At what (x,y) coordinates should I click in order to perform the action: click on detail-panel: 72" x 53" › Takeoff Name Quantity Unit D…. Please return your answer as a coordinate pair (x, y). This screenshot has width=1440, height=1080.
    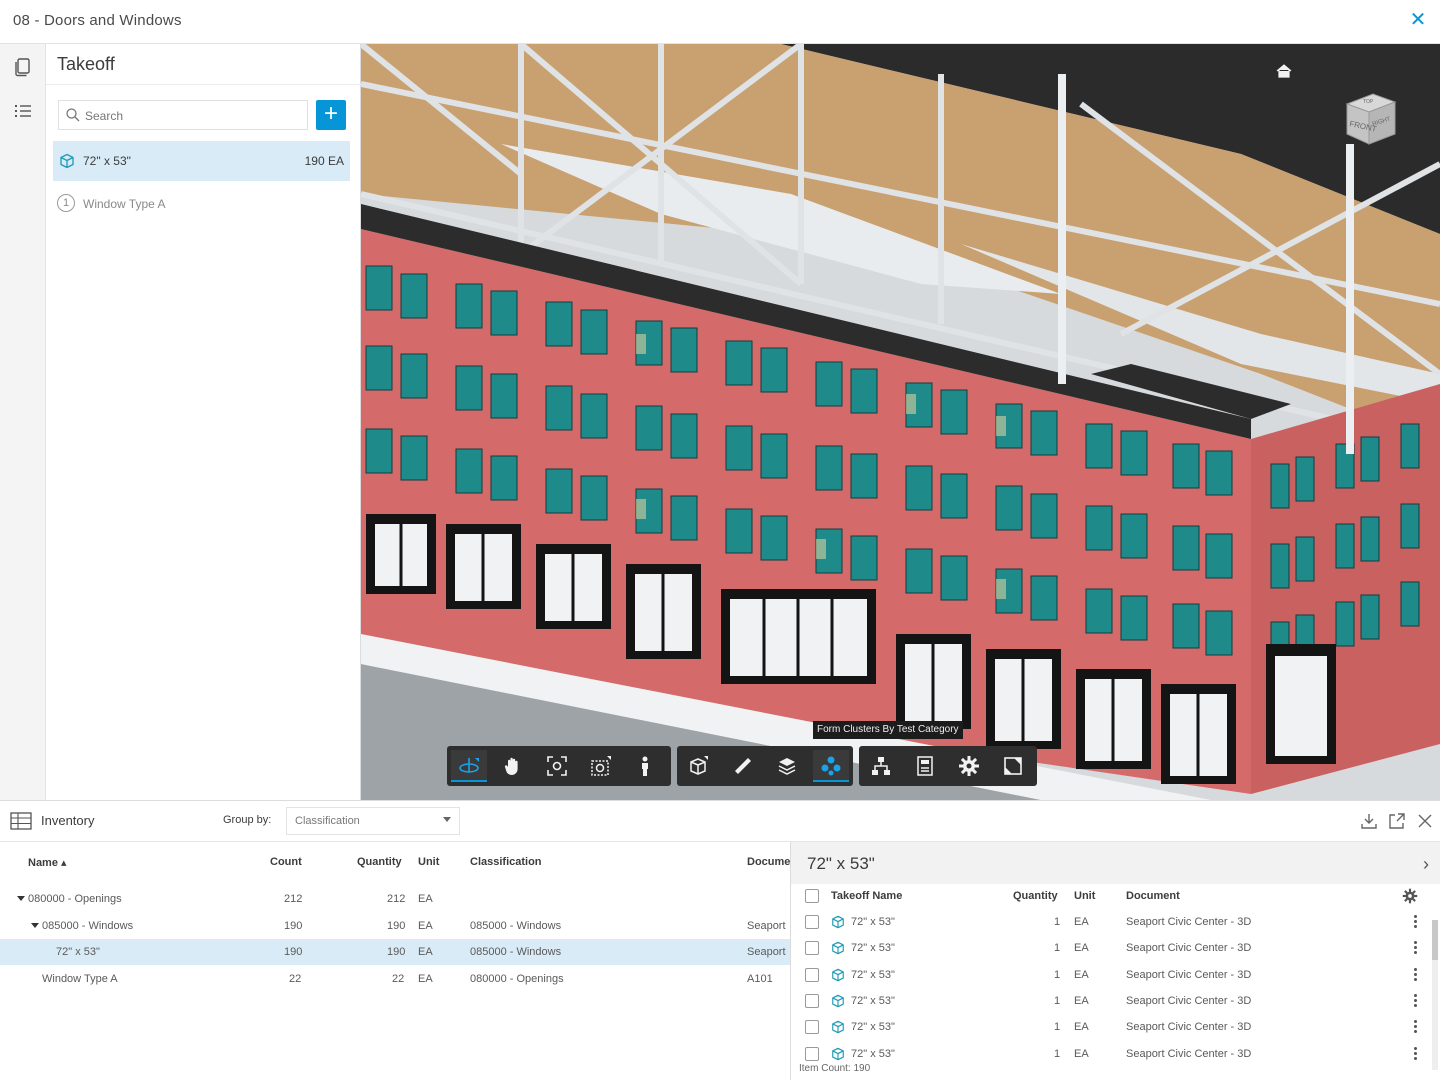
    Looking at the image, I should click on (1115, 961).